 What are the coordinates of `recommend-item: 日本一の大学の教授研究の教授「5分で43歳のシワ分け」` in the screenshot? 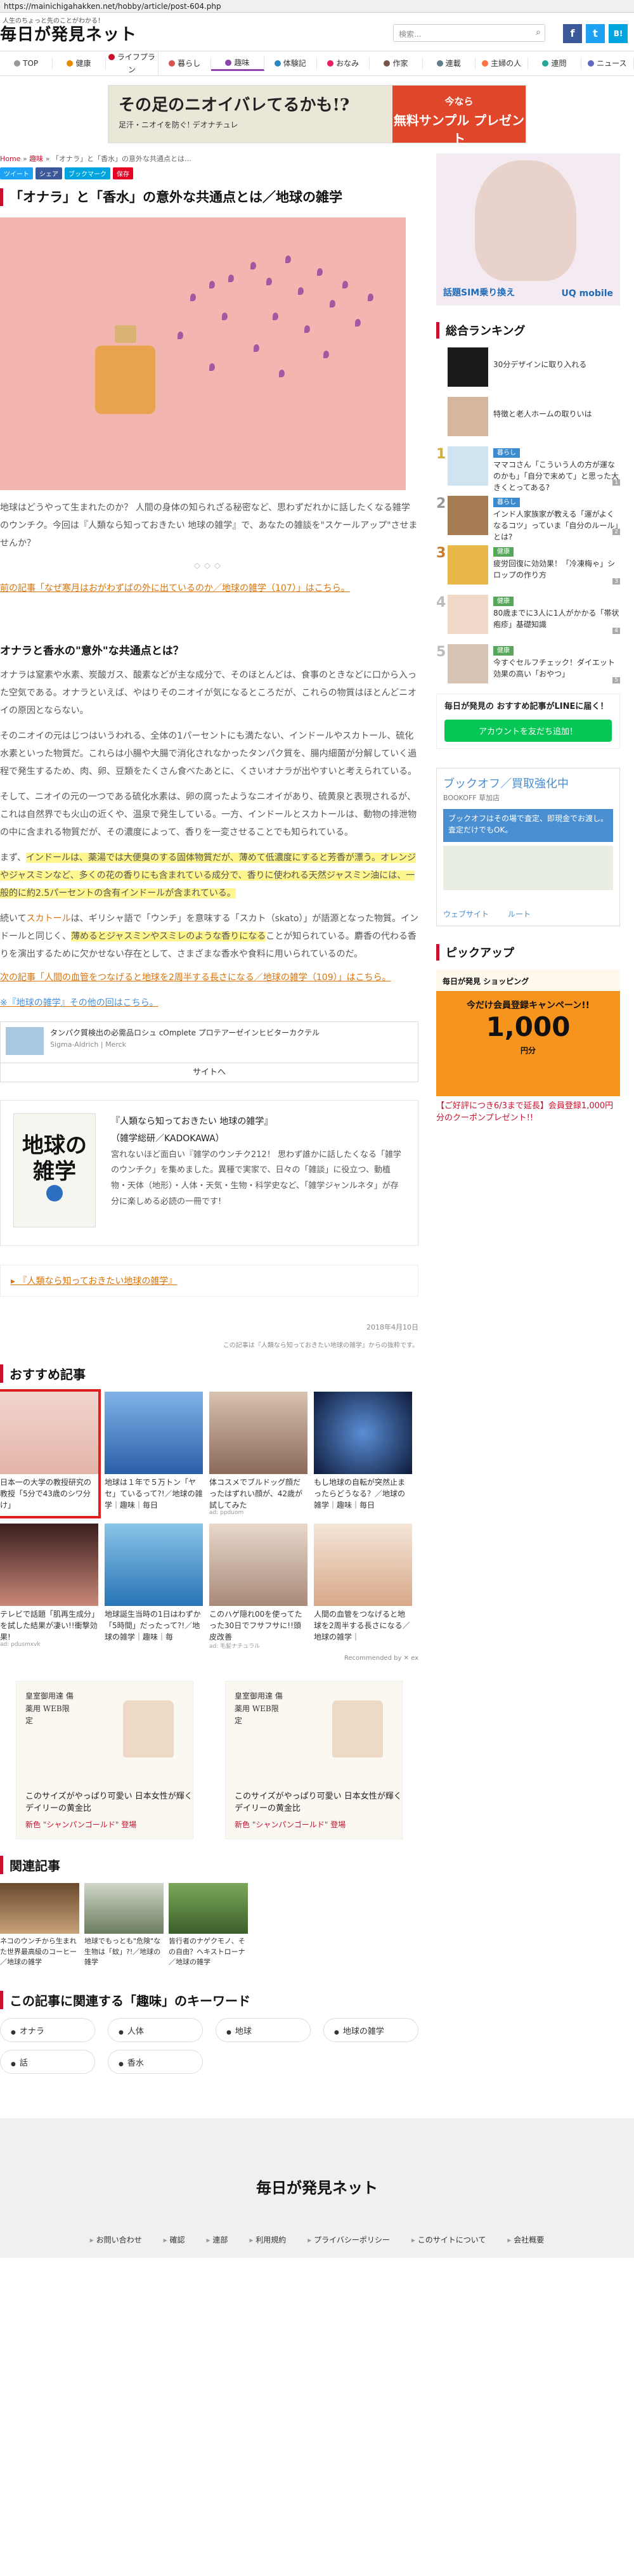 It's located at (50, 1454).